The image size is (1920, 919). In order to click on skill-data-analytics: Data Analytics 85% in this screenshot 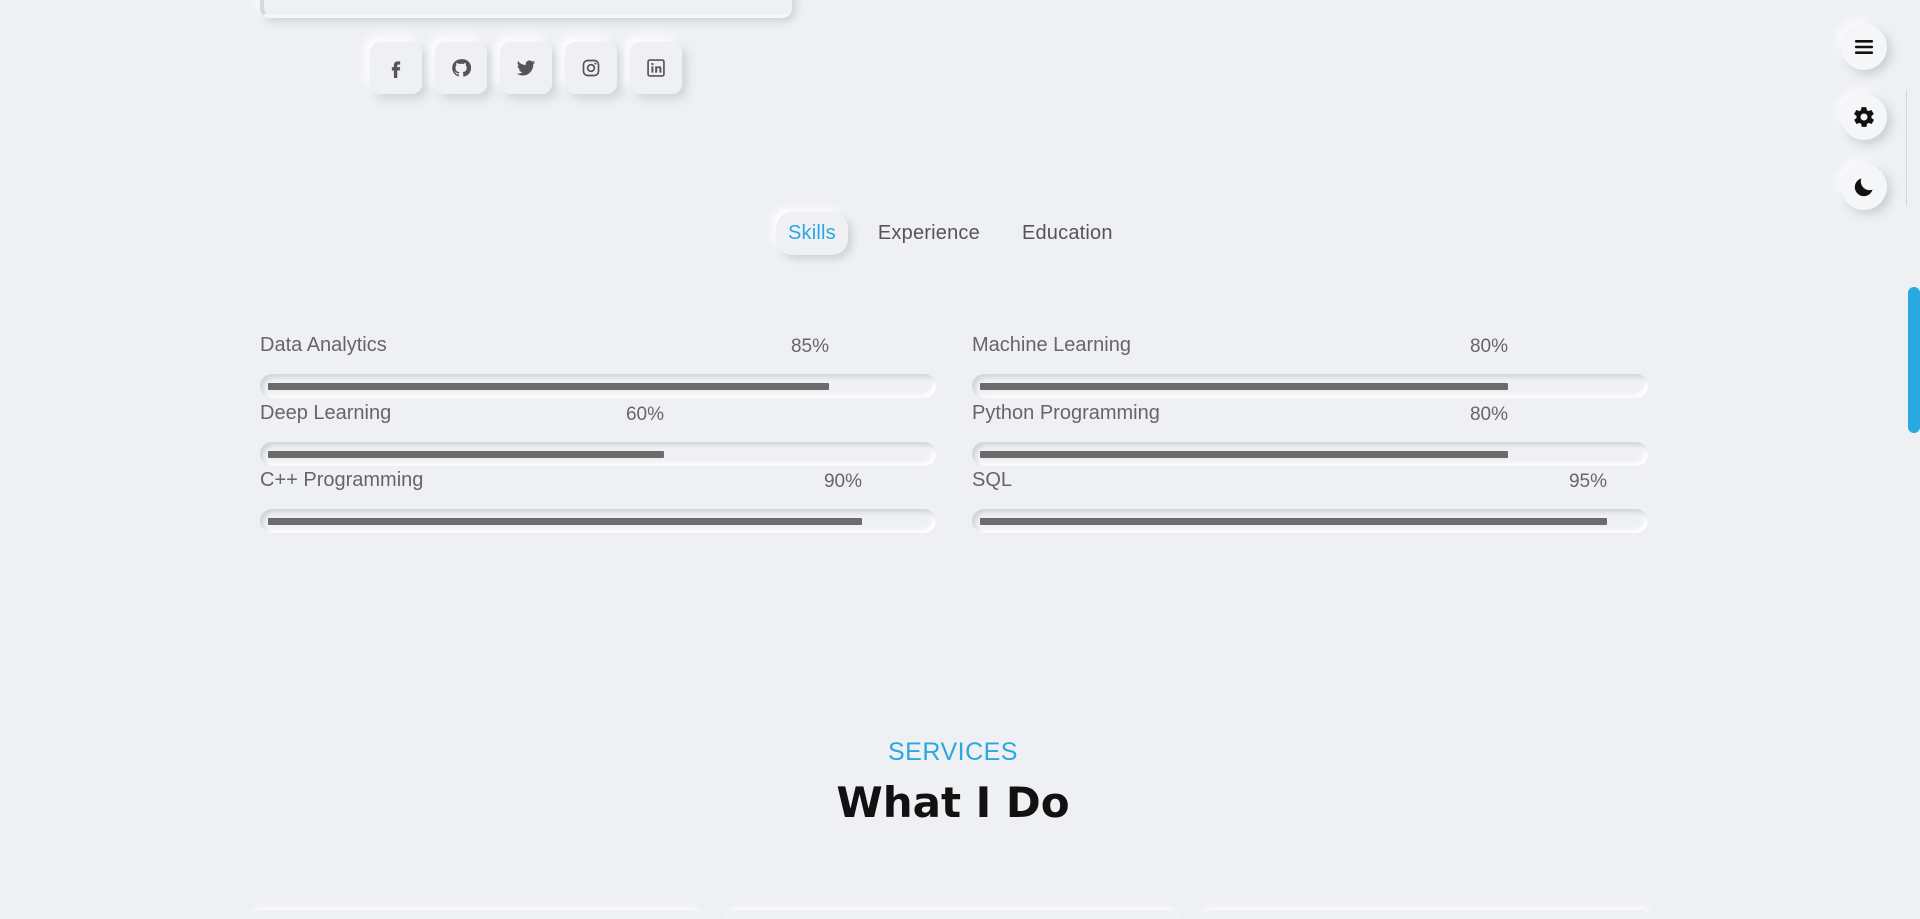, I will do `click(598, 366)`.